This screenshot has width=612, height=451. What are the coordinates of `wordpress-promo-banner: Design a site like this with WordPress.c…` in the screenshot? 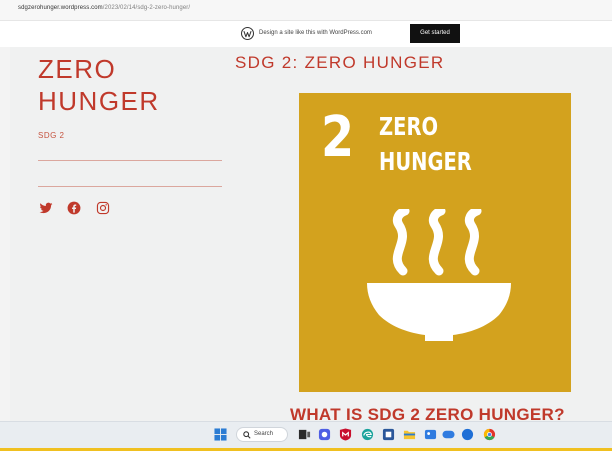 It's located at (306, 34).